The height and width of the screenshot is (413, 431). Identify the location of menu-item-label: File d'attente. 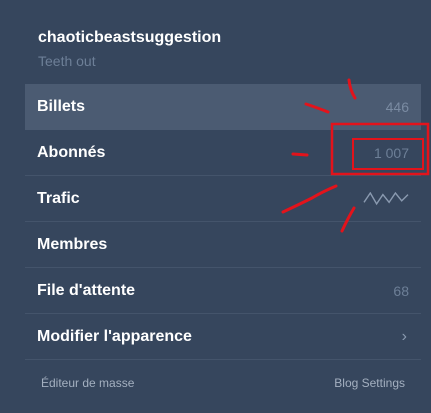
(86, 290).